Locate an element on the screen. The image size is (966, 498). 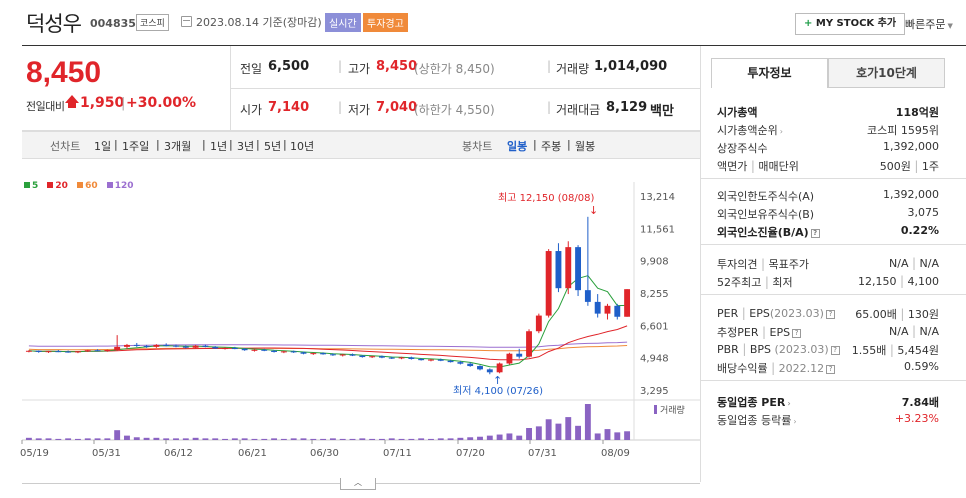
y-tick-label: 6,601 is located at coordinates (654, 326).